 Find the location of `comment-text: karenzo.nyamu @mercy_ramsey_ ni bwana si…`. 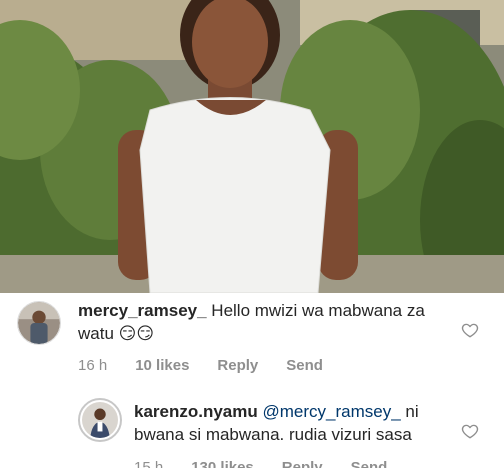

comment-text: karenzo.nyamu @mercy_ramsey_ ni bwana si… is located at coordinates (294, 423).